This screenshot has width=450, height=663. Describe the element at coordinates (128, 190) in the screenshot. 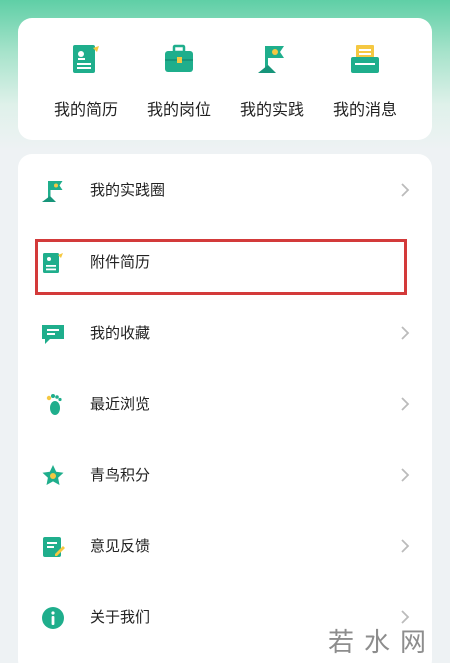

I see `menu-item-label: 我的实践圈` at that location.